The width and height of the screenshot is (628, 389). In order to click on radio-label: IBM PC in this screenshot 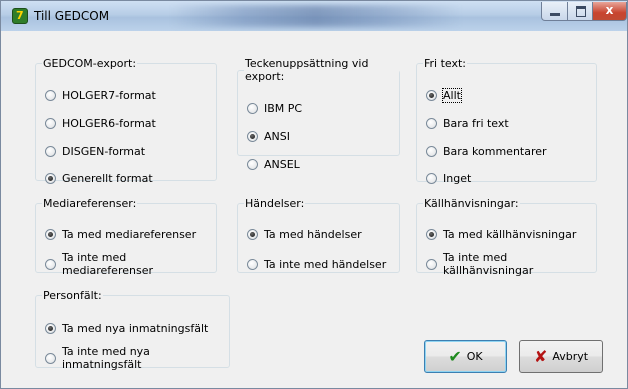, I will do `click(283, 108)`.